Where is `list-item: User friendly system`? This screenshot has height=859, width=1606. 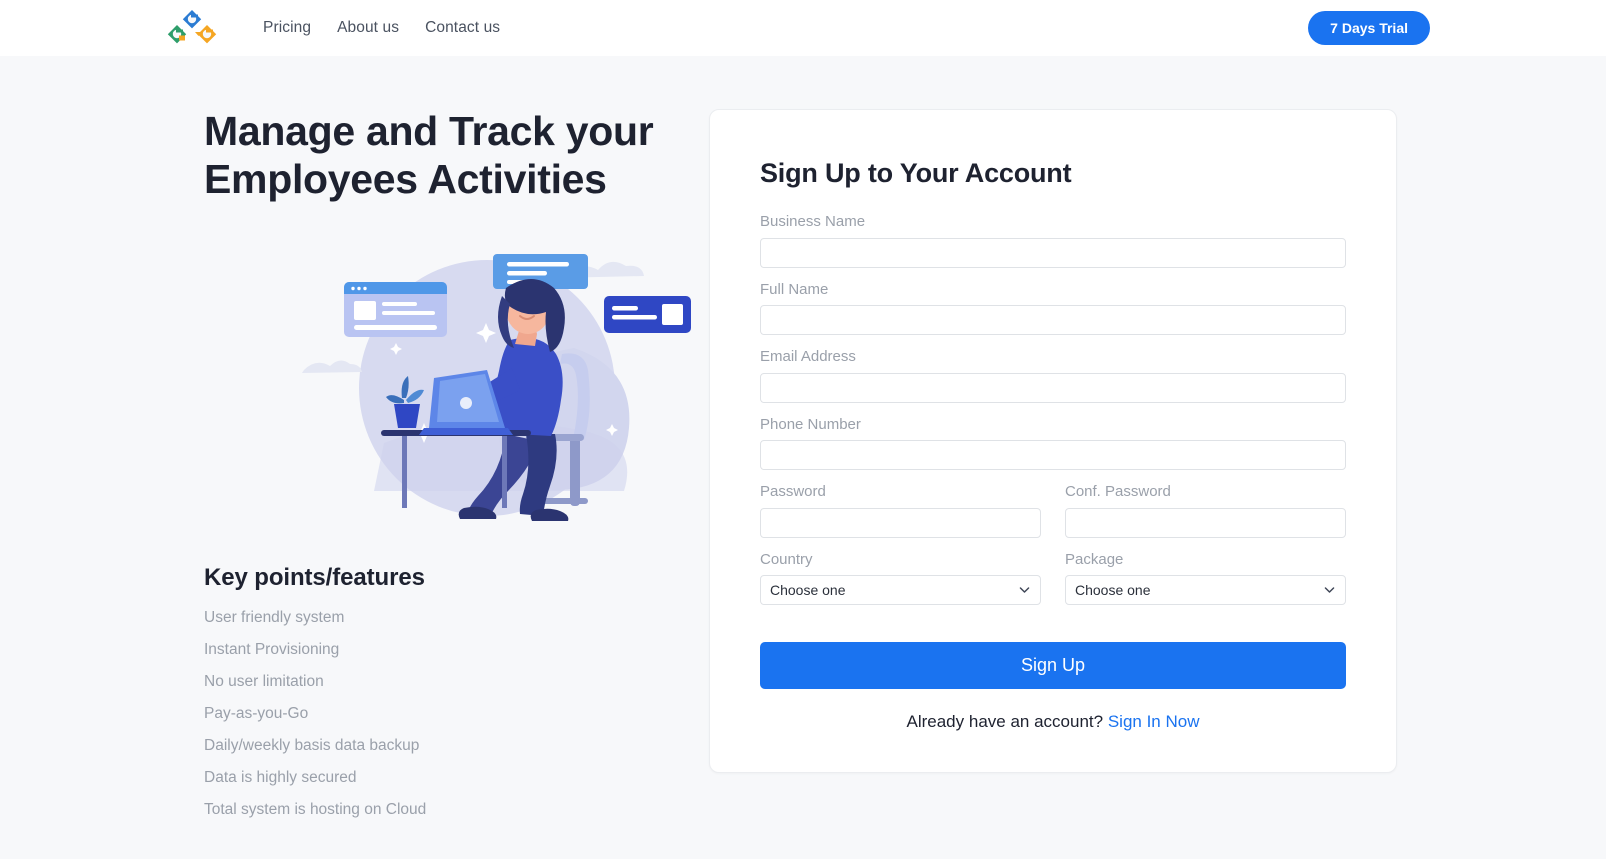
list-item: User friendly system is located at coordinates (274, 617).